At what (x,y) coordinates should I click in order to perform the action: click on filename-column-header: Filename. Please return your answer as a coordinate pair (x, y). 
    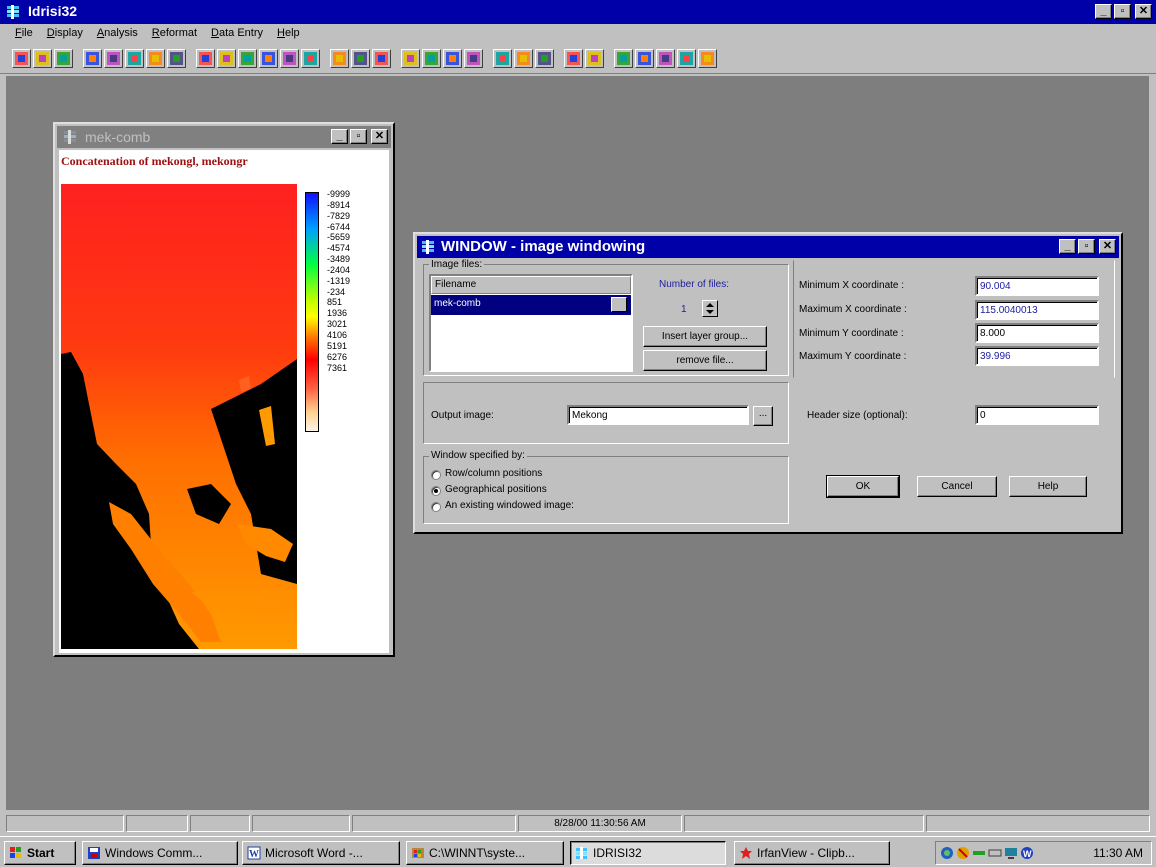
    Looking at the image, I should click on (531, 285).